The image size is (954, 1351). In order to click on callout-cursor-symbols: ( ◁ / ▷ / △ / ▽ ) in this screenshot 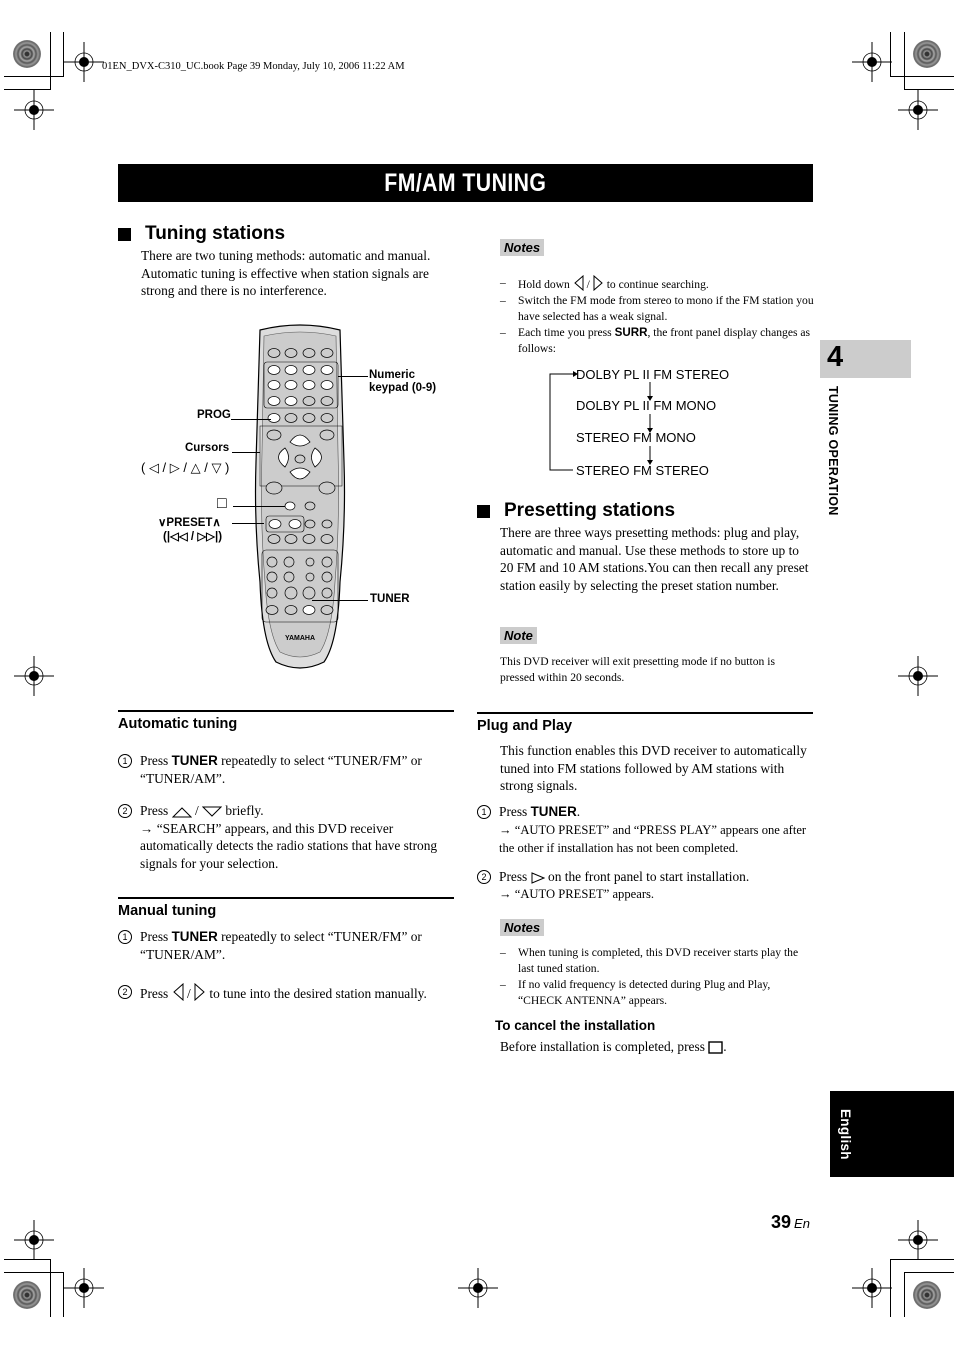, I will do `click(185, 467)`.